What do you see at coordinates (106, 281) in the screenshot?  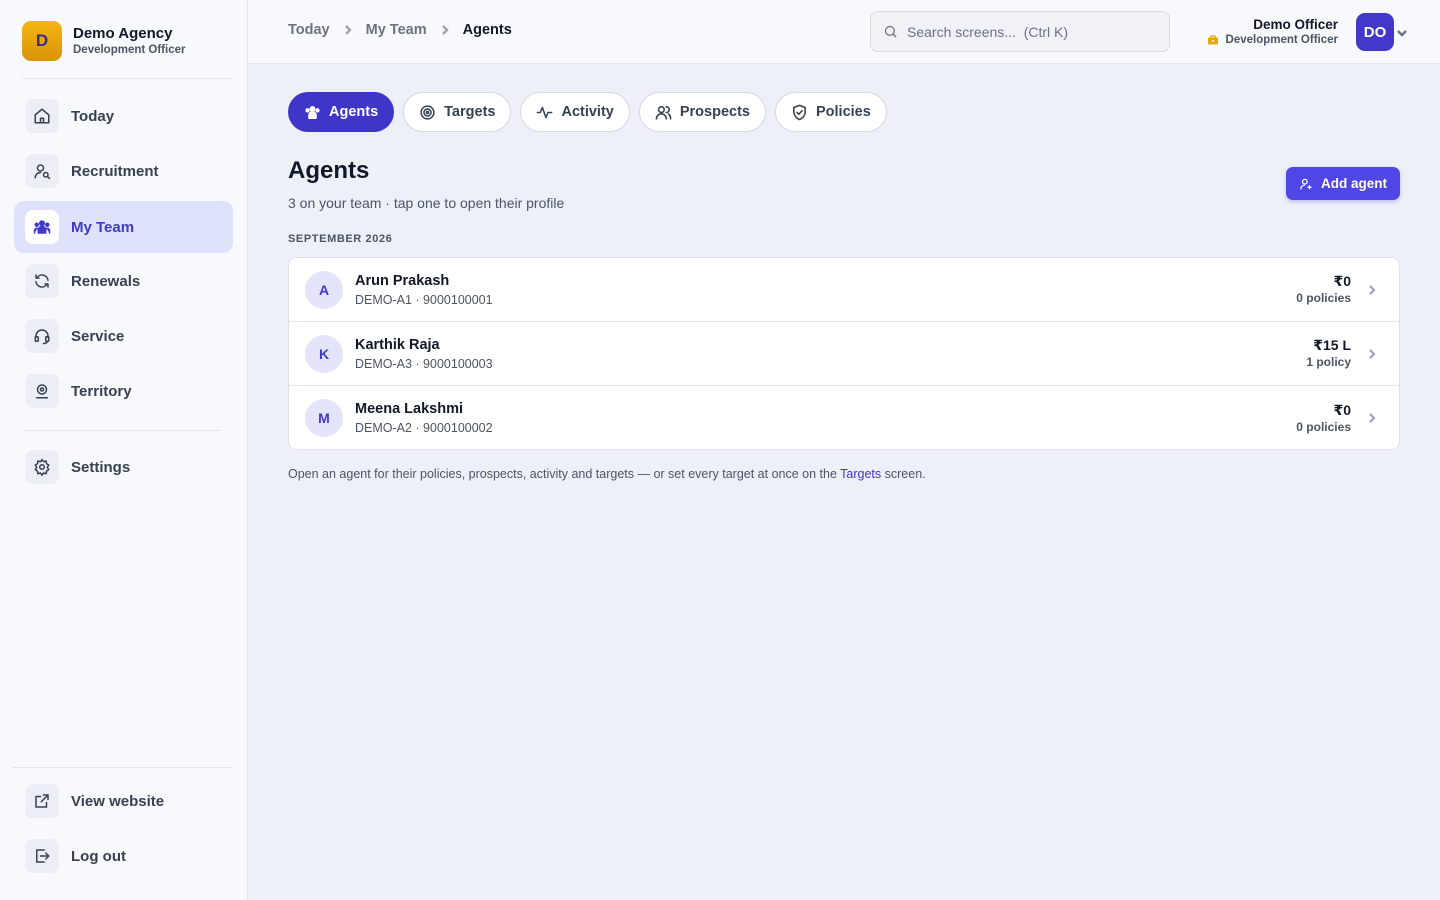 I see `sidebar-item-label: Renewals` at bounding box center [106, 281].